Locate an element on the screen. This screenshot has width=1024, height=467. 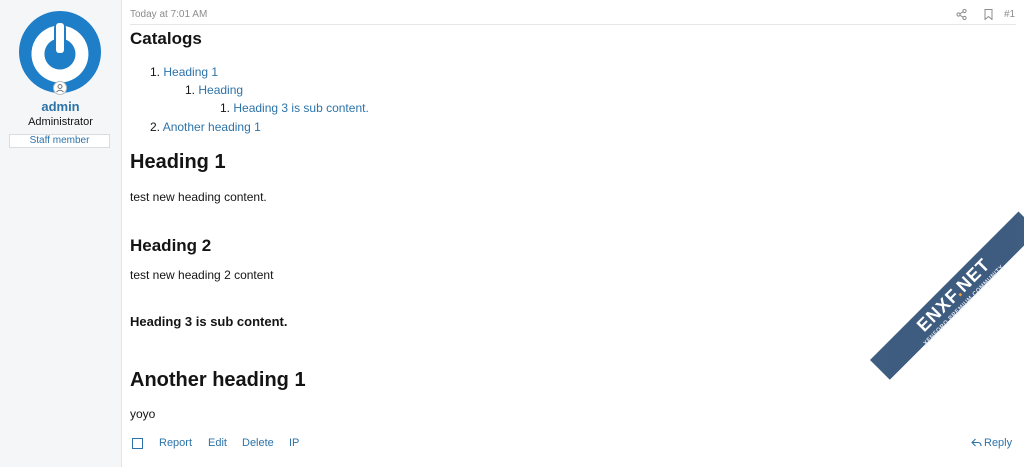
heading-2: Heading 2 is located at coordinates (171, 245).